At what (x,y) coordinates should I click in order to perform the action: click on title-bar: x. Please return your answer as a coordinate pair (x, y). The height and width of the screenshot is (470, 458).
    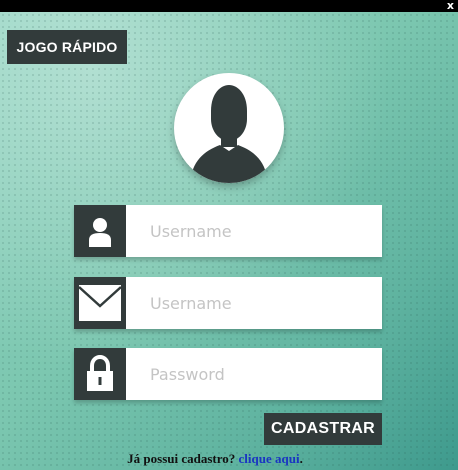
    Looking at the image, I should click on (229, 6).